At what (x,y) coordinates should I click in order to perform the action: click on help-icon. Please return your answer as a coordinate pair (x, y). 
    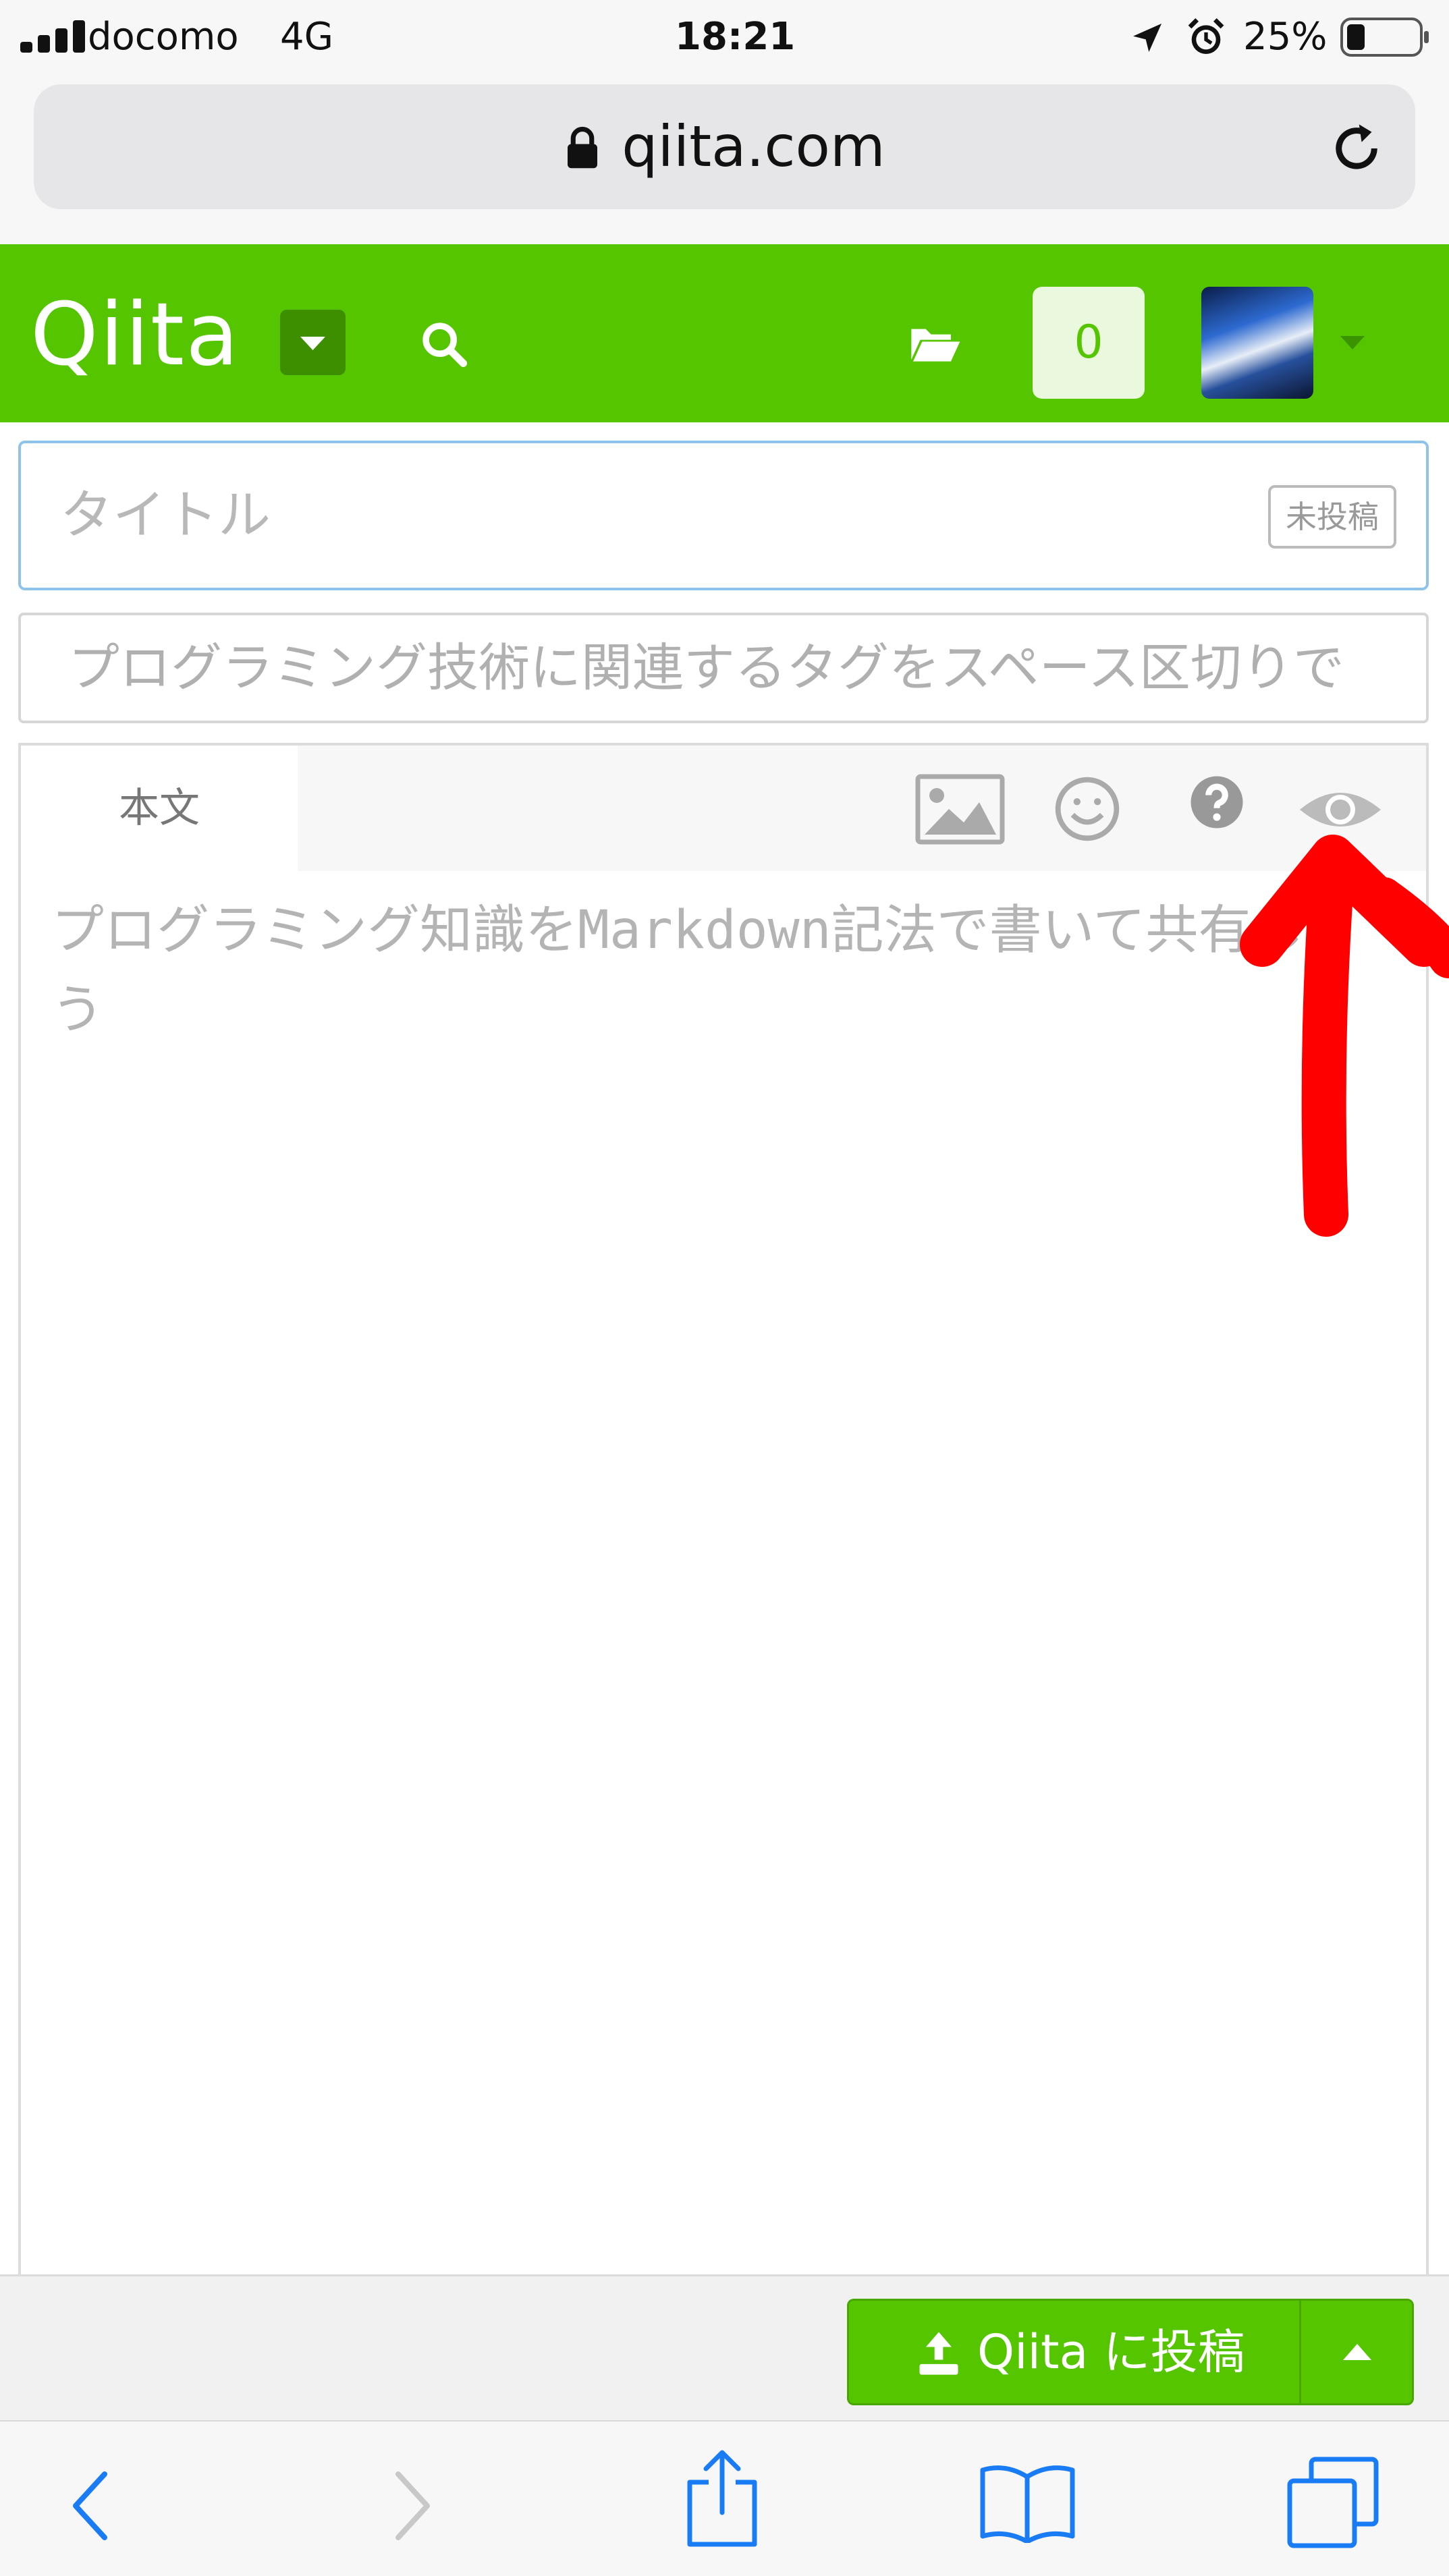
    Looking at the image, I should click on (1216, 802).